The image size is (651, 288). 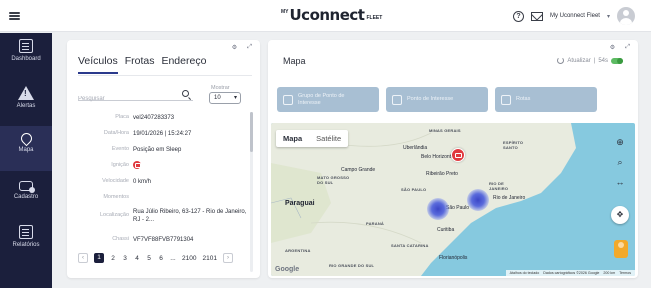 I want to click on search-input, so click(x=128, y=97).